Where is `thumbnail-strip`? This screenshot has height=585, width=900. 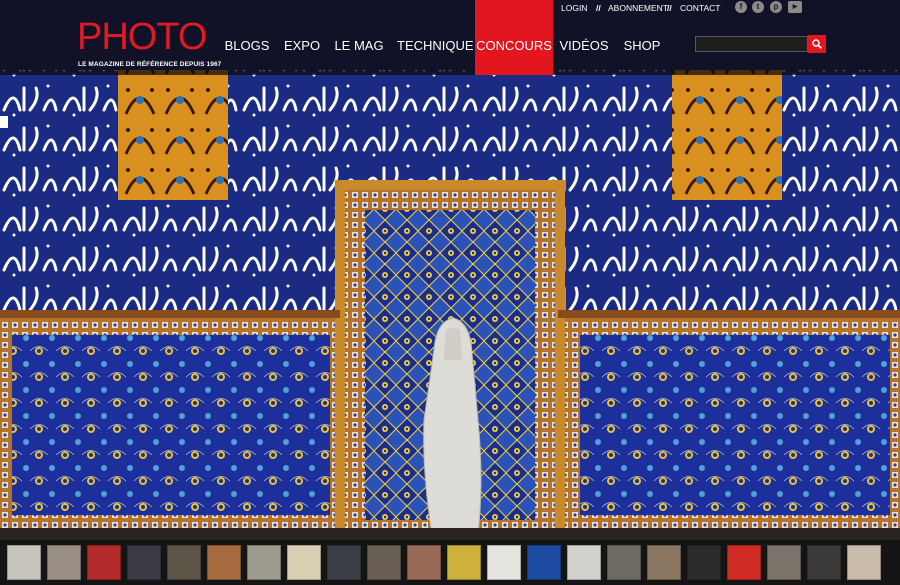 thumbnail-strip is located at coordinates (450, 562).